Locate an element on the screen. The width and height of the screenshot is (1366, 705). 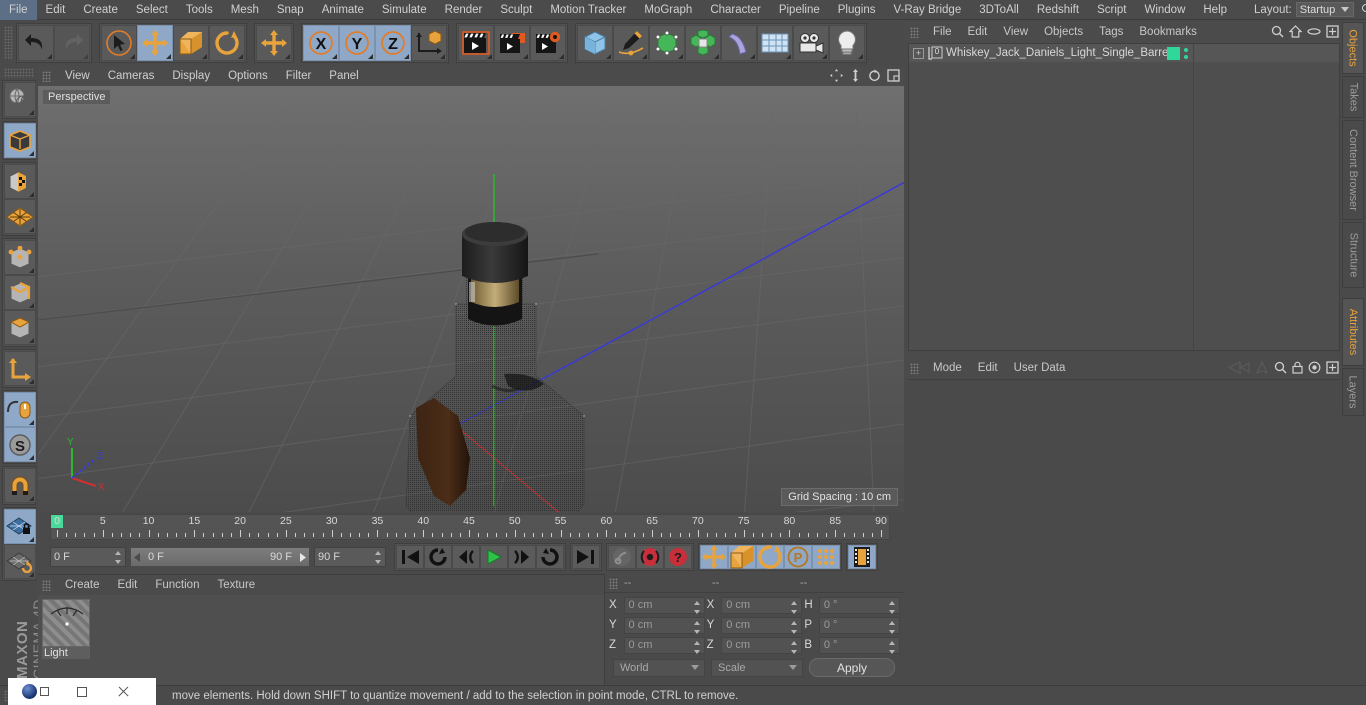
menu-item-snap: Snap is located at coordinates (290, 10).